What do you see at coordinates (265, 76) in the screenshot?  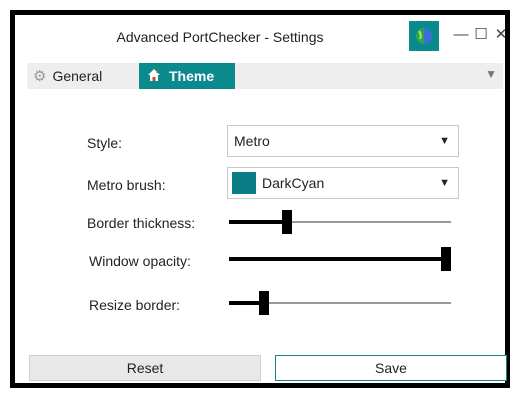 I see `tab-bar: ⚙ General Theme ▼` at bounding box center [265, 76].